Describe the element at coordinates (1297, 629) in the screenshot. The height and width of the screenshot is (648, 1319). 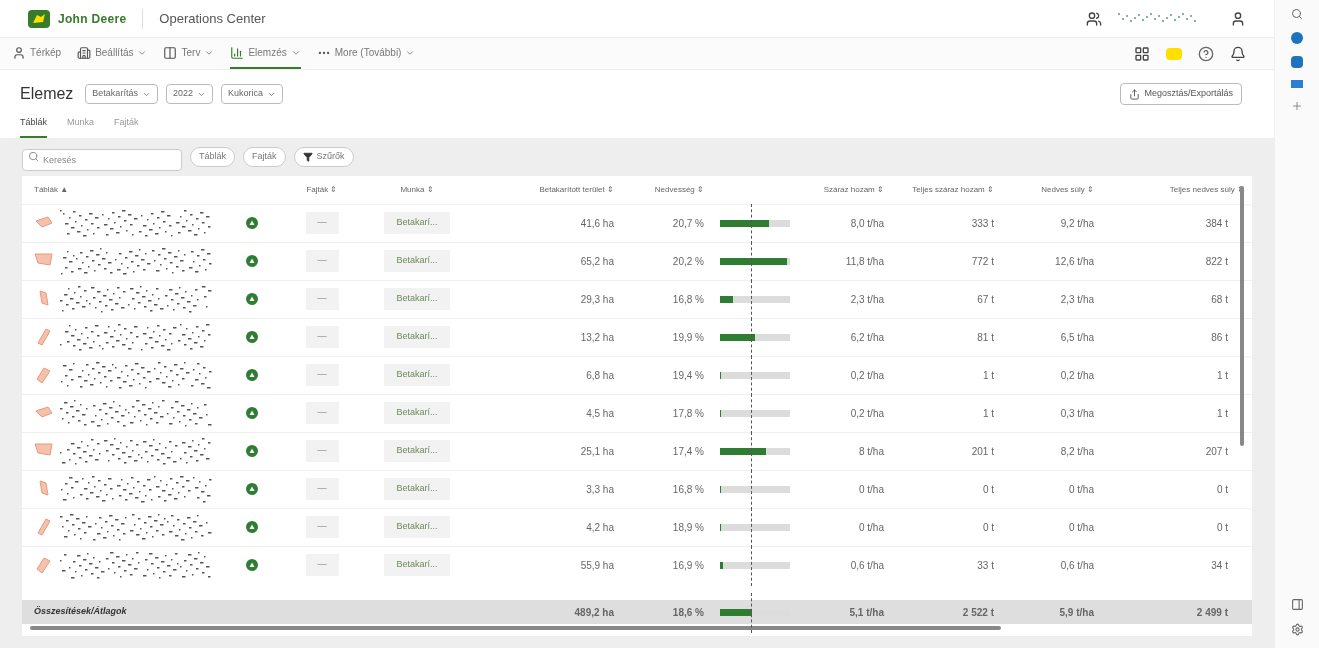
I see `settings-icon` at that location.